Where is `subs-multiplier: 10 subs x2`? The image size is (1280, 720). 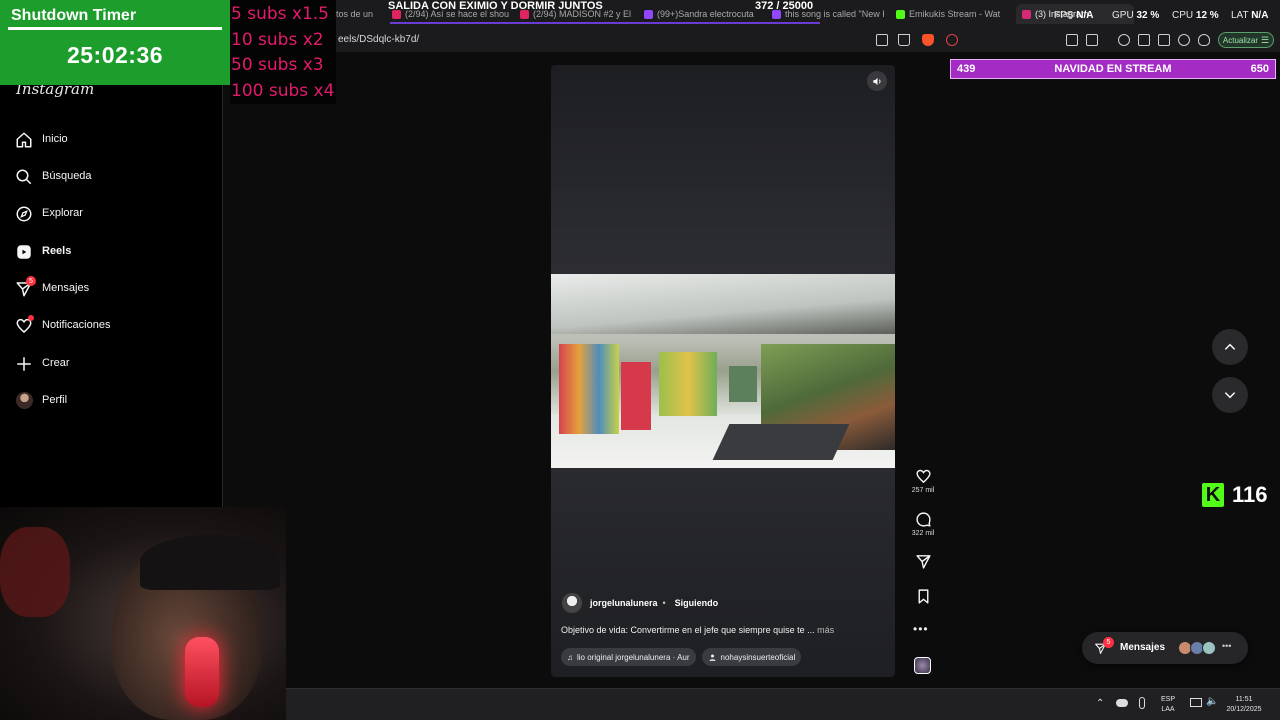
subs-multiplier: 10 subs x2 is located at coordinates (277, 40).